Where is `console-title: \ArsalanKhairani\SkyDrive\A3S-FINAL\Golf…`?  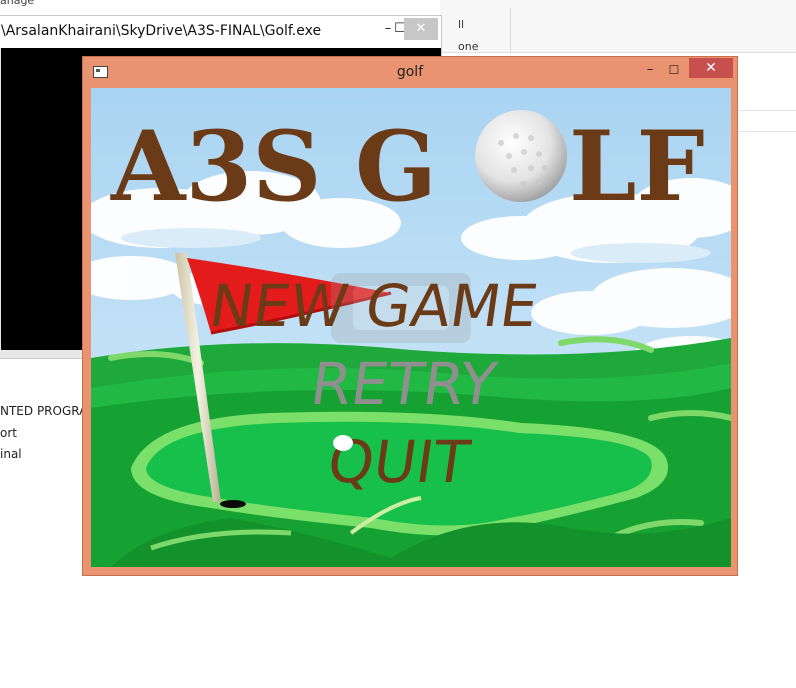
console-title: \ArsalanKhairani\SkyDrive\A3S-FINAL\Golf… is located at coordinates (161, 31).